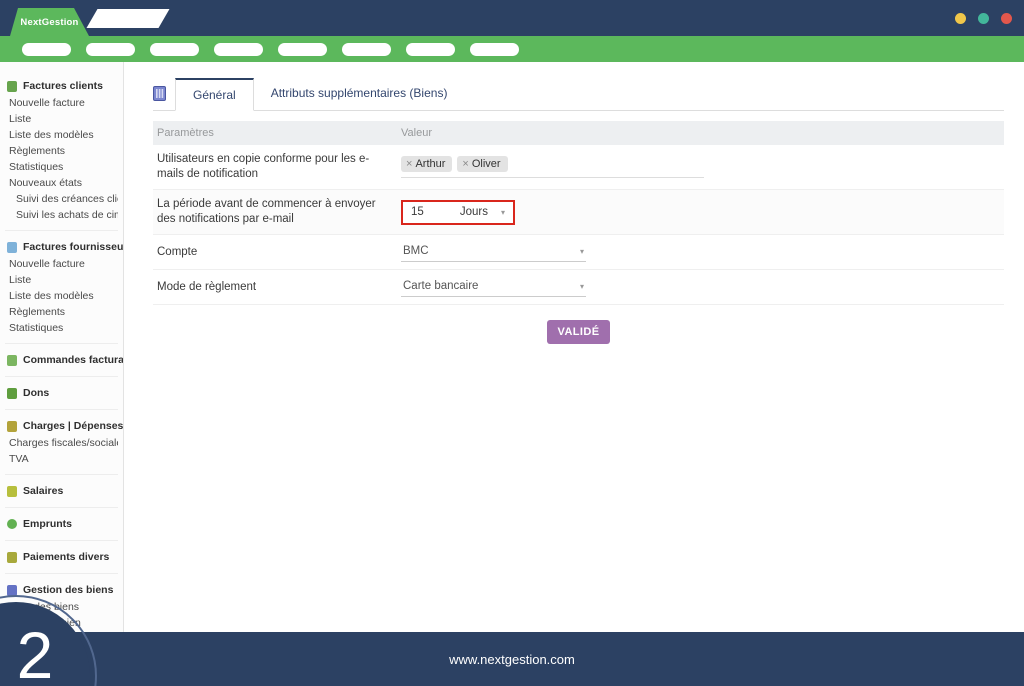 Image resolution: width=1024 pixels, height=686 pixels. What do you see at coordinates (12, 590) in the screenshot?
I see `assets-icon` at bounding box center [12, 590].